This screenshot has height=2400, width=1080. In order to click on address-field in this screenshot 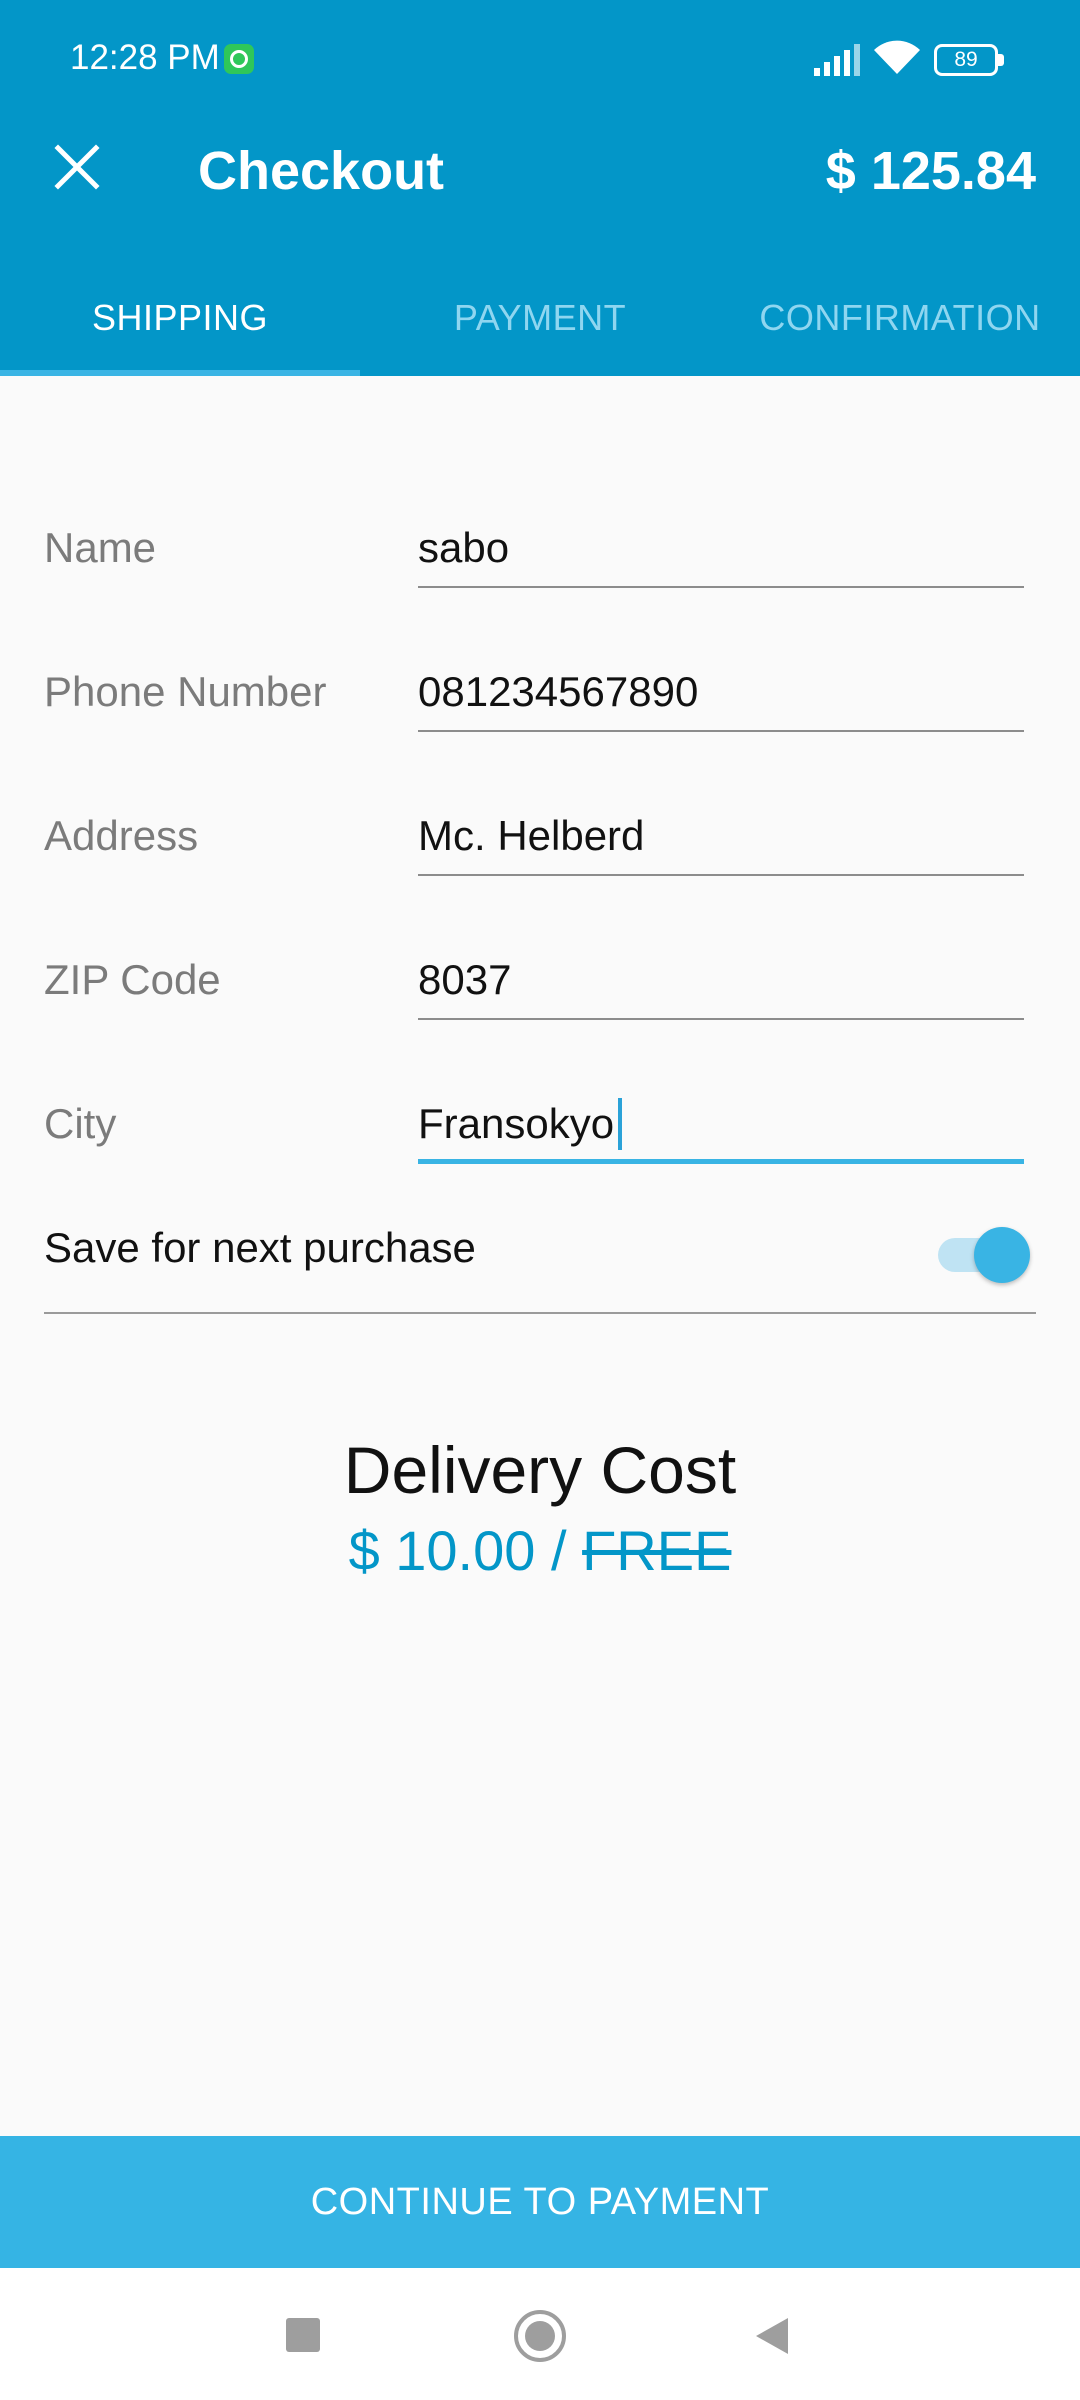, I will do `click(721, 833)`.